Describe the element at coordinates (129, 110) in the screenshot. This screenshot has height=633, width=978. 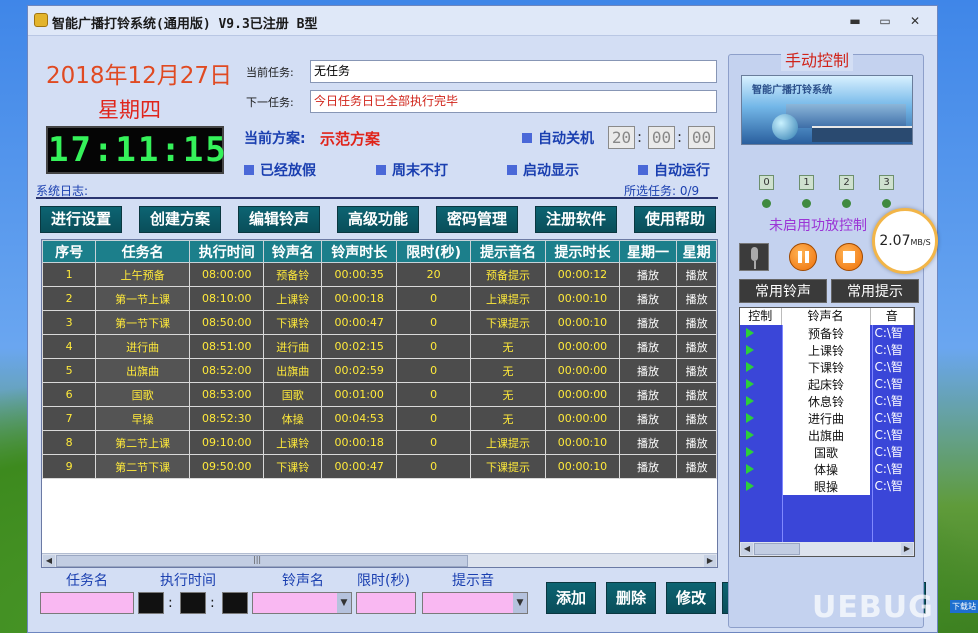
I see `current-weekday: 星期四` at that location.